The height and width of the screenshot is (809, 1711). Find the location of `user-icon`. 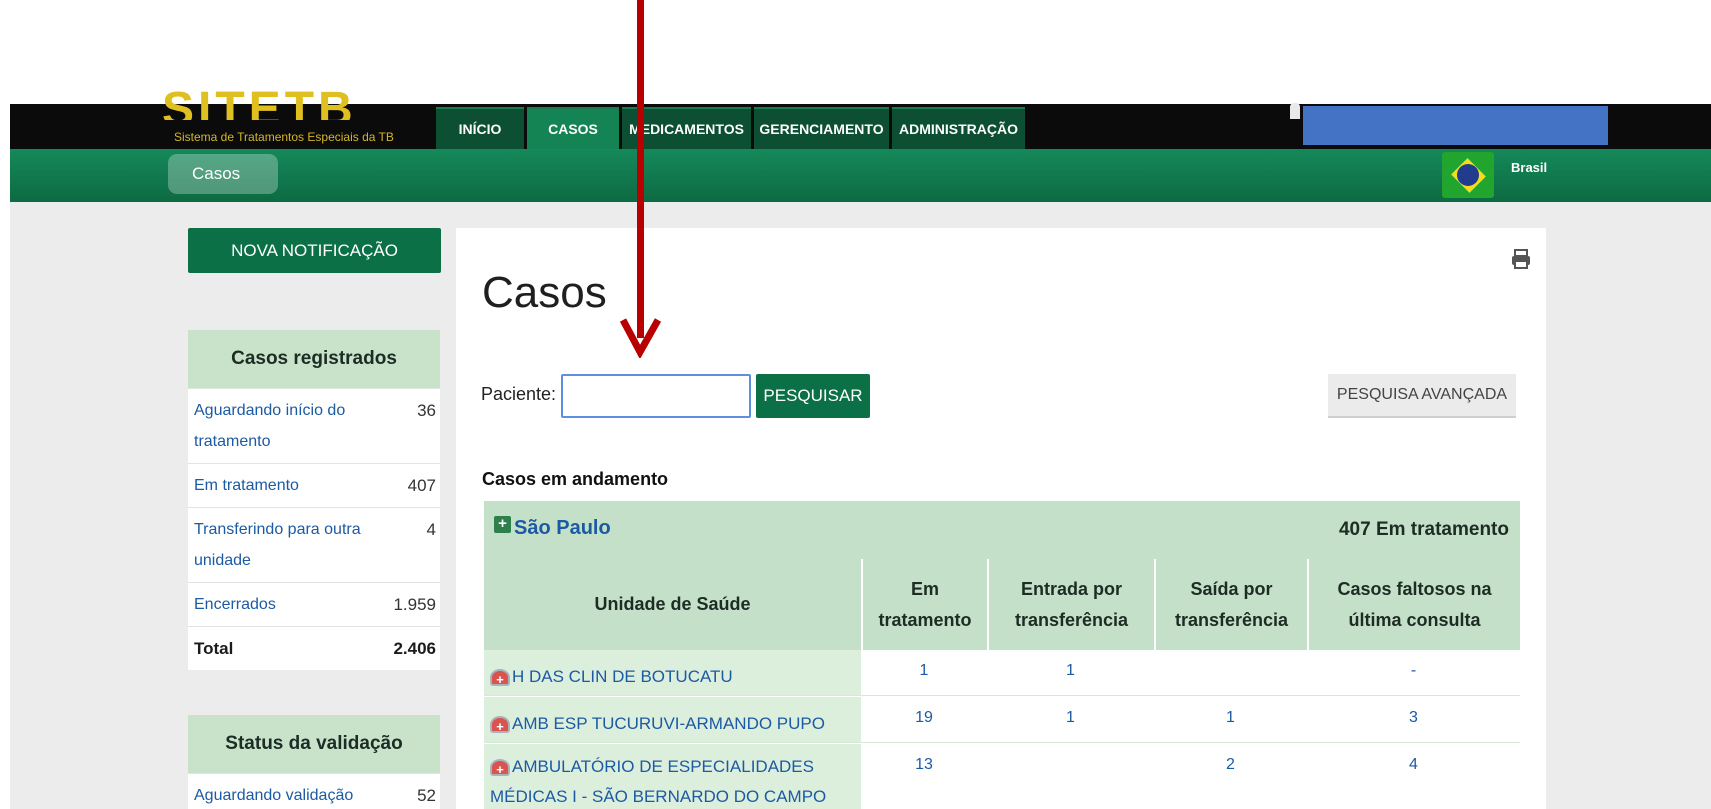

user-icon is located at coordinates (1295, 111).